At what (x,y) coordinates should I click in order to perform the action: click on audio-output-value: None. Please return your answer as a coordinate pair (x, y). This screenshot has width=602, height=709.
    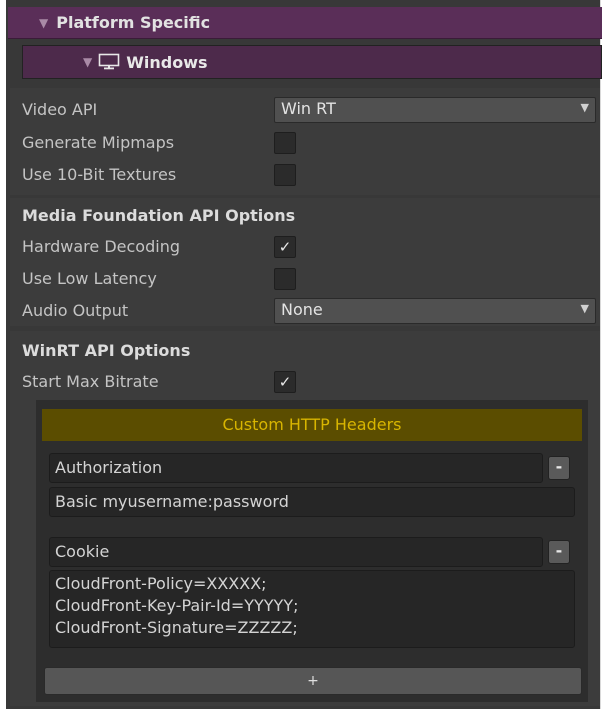
    Looking at the image, I should click on (302, 309).